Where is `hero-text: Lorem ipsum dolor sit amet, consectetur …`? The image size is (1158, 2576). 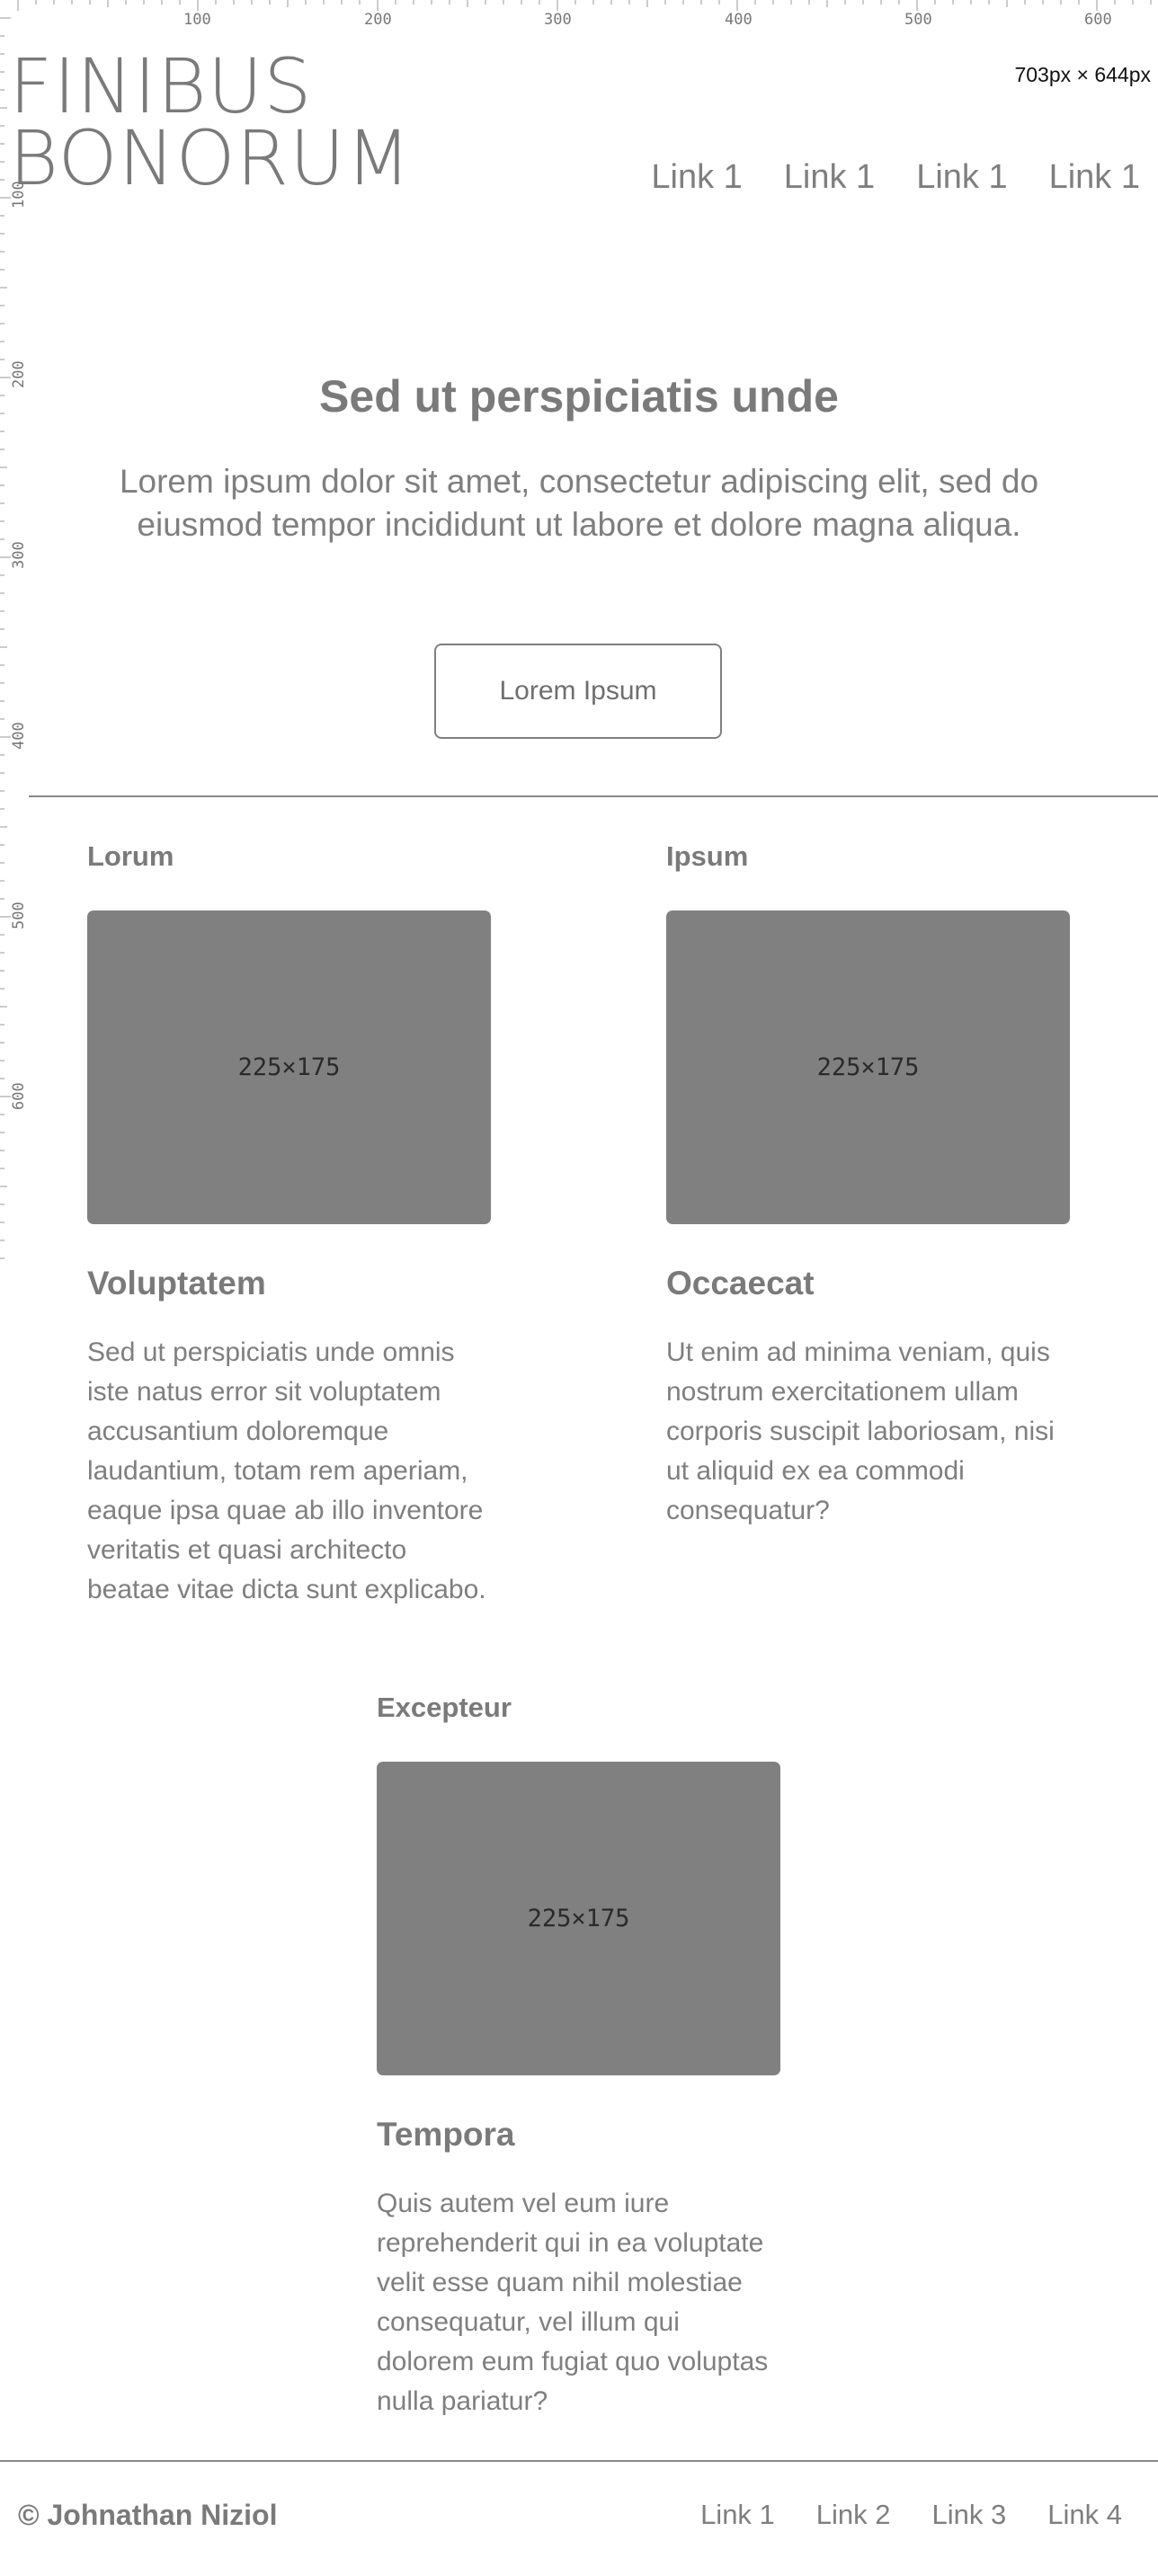
hero-text: Lorem ipsum dolor sit amet, consectetur … is located at coordinates (579, 503).